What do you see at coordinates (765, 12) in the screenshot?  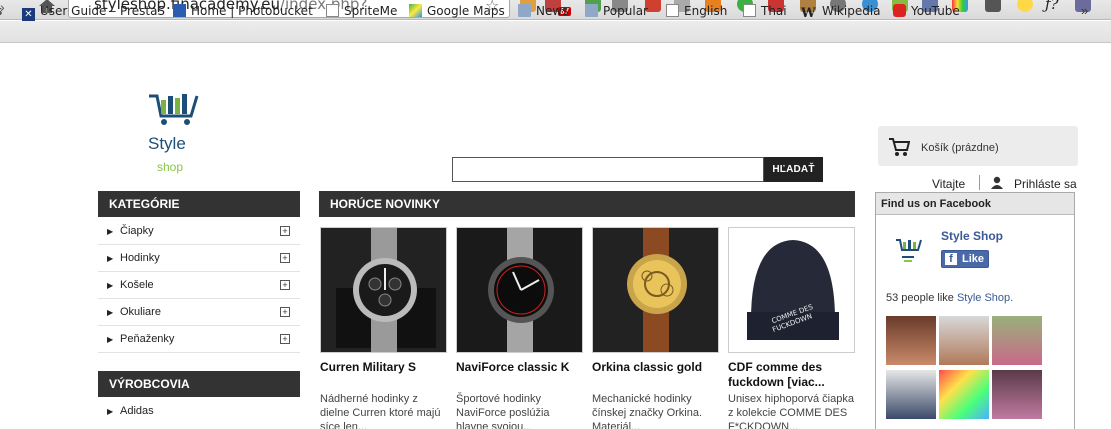 I see `bookmark-thai: Thai` at bounding box center [765, 12].